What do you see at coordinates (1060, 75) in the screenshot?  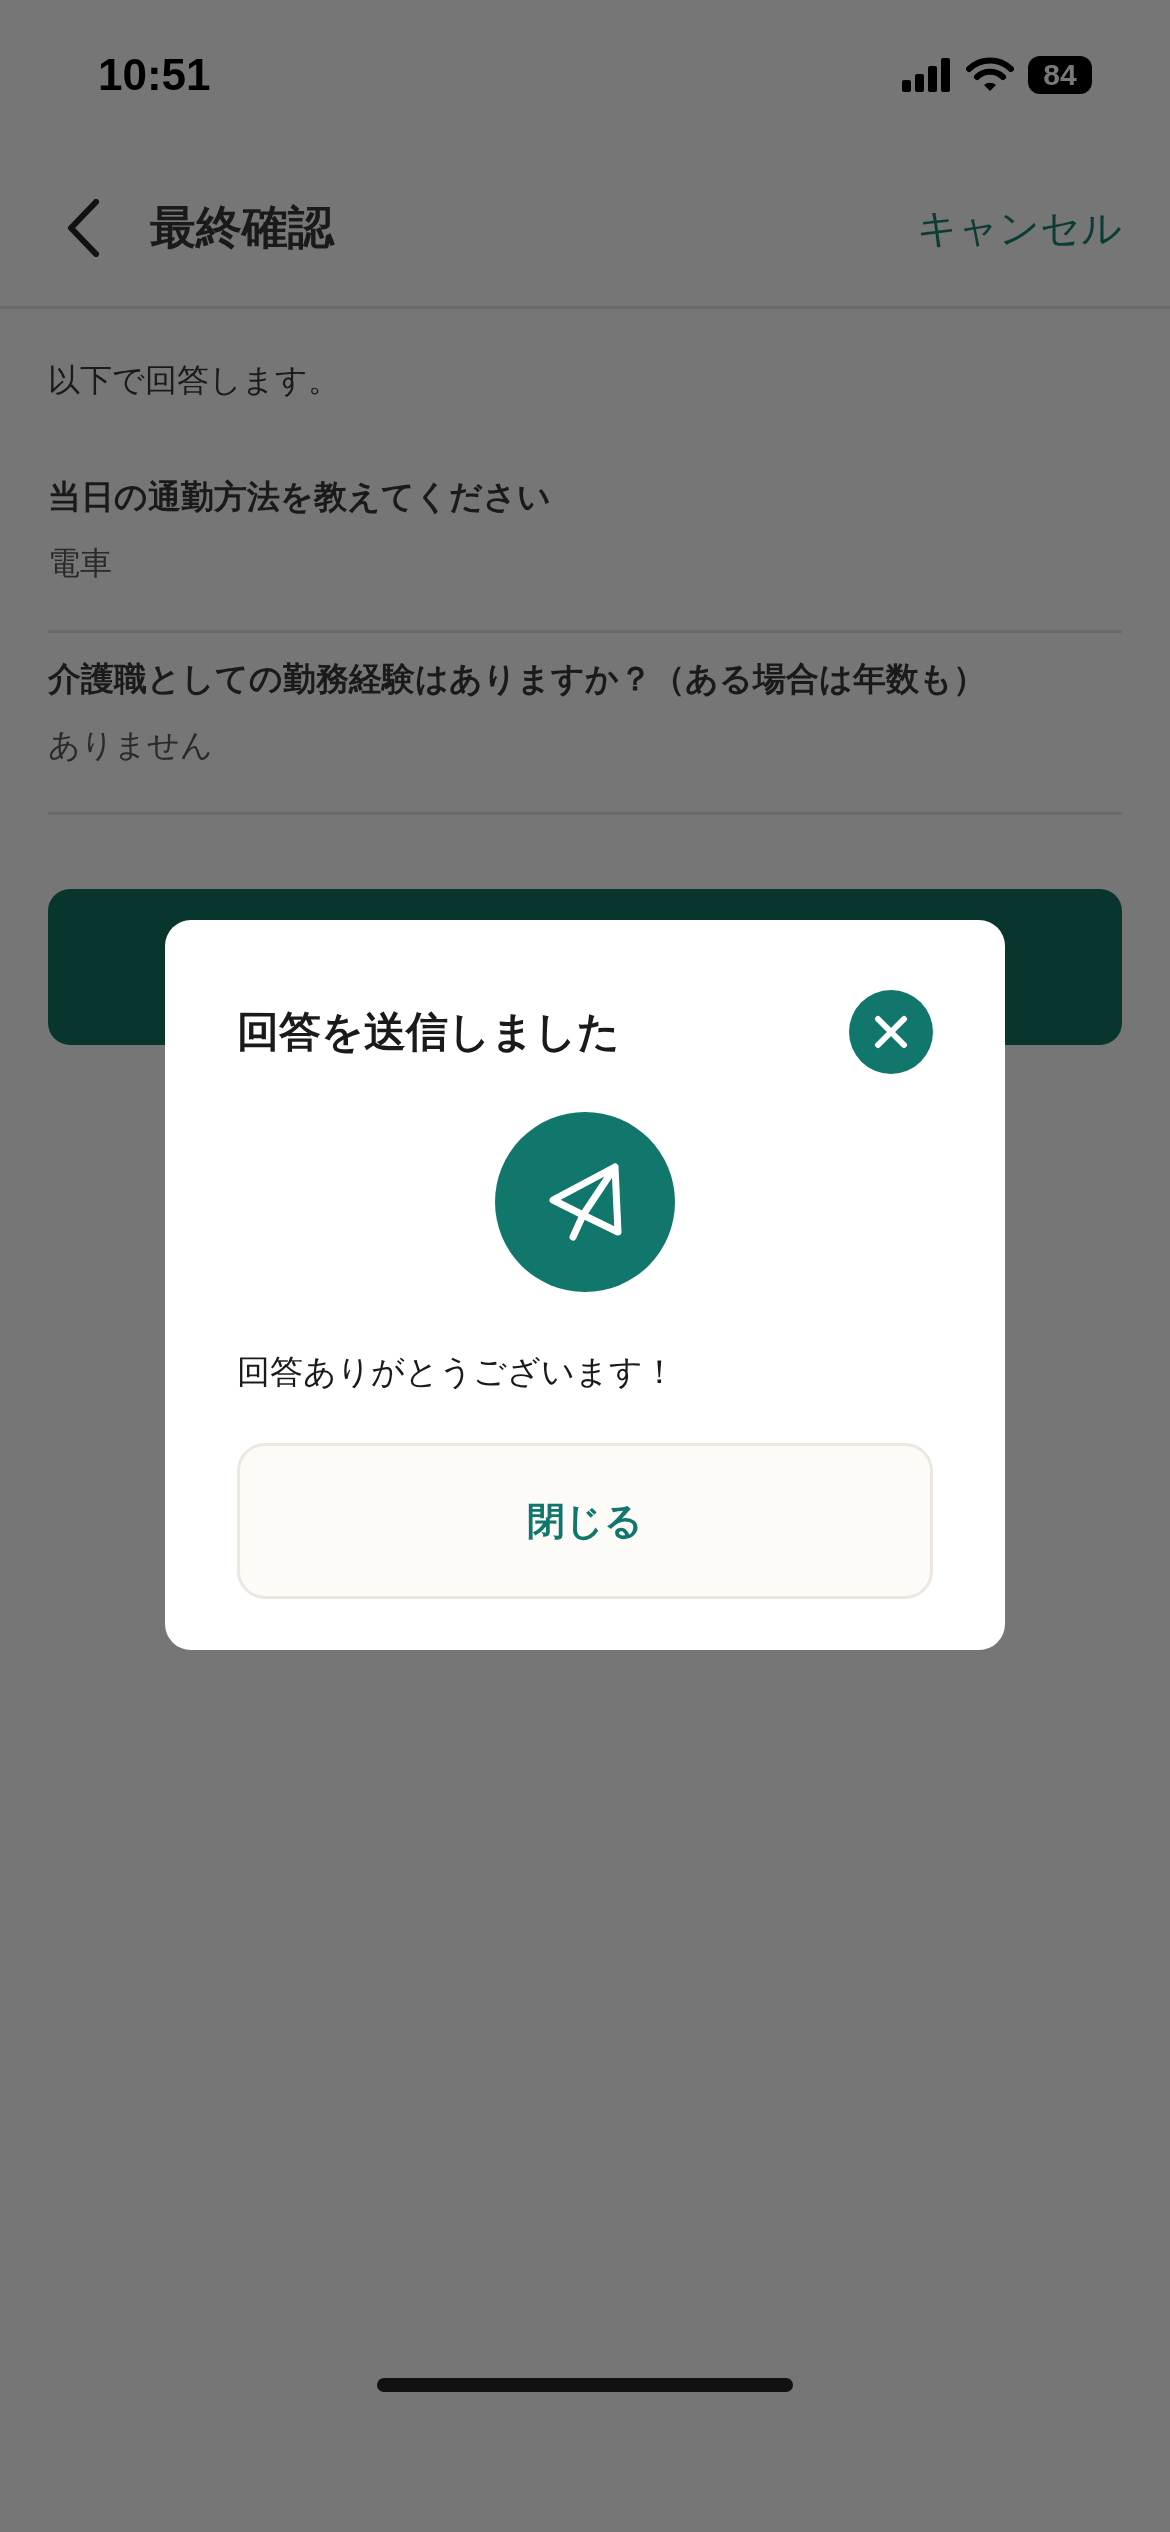 I see `battery-icon: 84` at bounding box center [1060, 75].